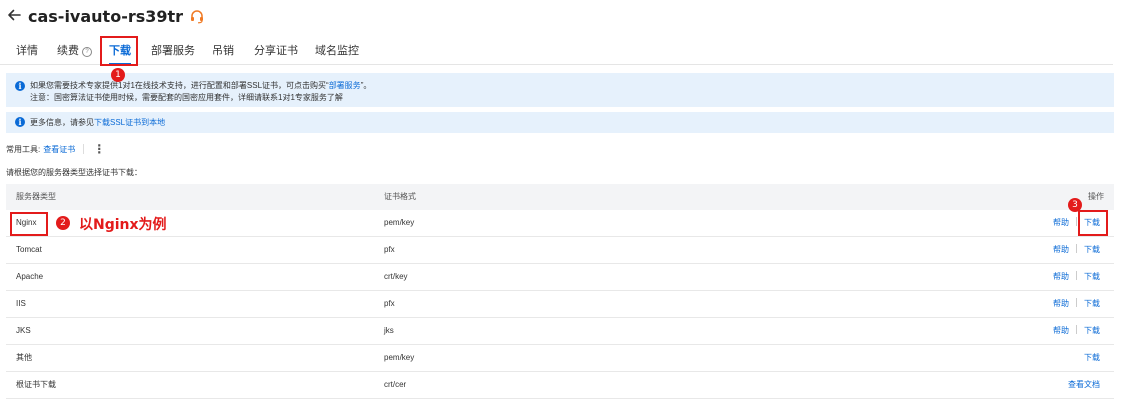 The height and width of the screenshot is (409, 1125). What do you see at coordinates (123, 225) in the screenshot?
I see `annotation-text: 以Nginx为例` at bounding box center [123, 225].